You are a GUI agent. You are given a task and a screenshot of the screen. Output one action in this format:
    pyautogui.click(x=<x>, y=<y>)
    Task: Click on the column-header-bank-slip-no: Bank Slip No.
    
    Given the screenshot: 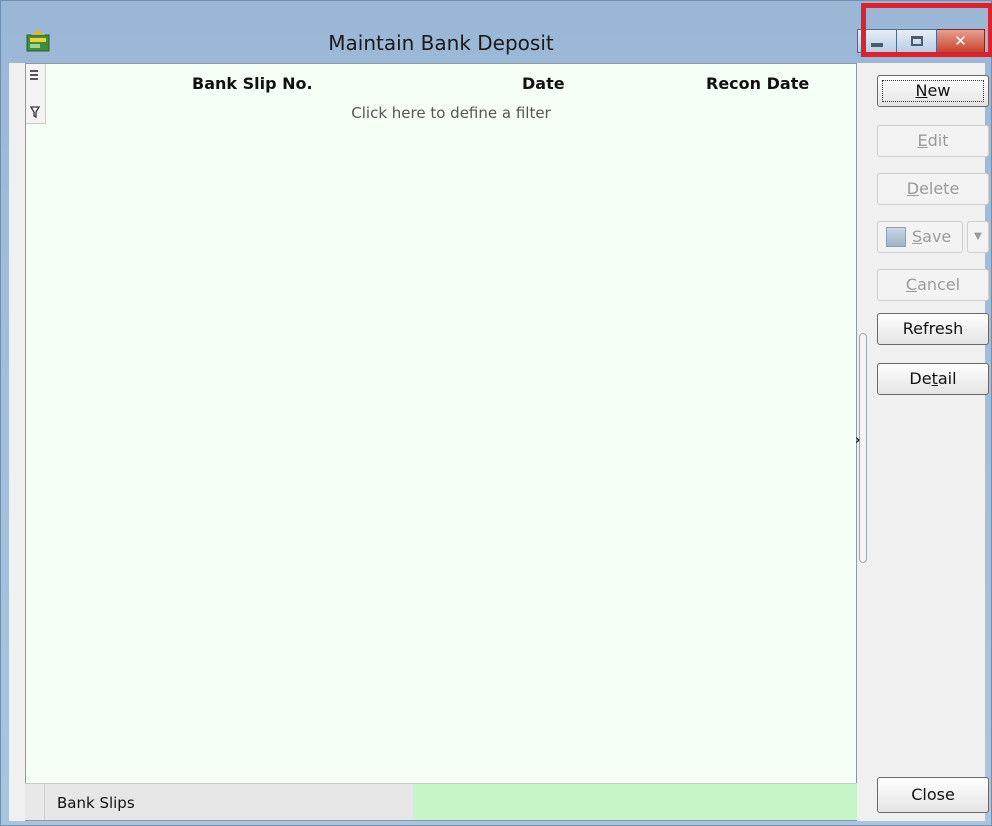 What is the action you would take?
    pyautogui.click(x=252, y=83)
    